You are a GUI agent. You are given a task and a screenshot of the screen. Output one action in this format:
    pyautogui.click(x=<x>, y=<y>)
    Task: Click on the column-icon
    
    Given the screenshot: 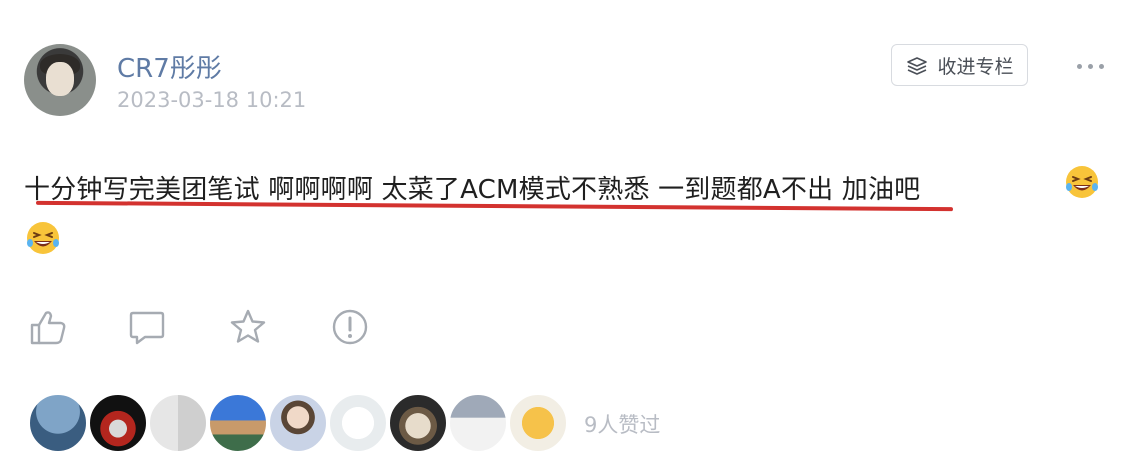 What is the action you would take?
    pyautogui.click(x=917, y=66)
    